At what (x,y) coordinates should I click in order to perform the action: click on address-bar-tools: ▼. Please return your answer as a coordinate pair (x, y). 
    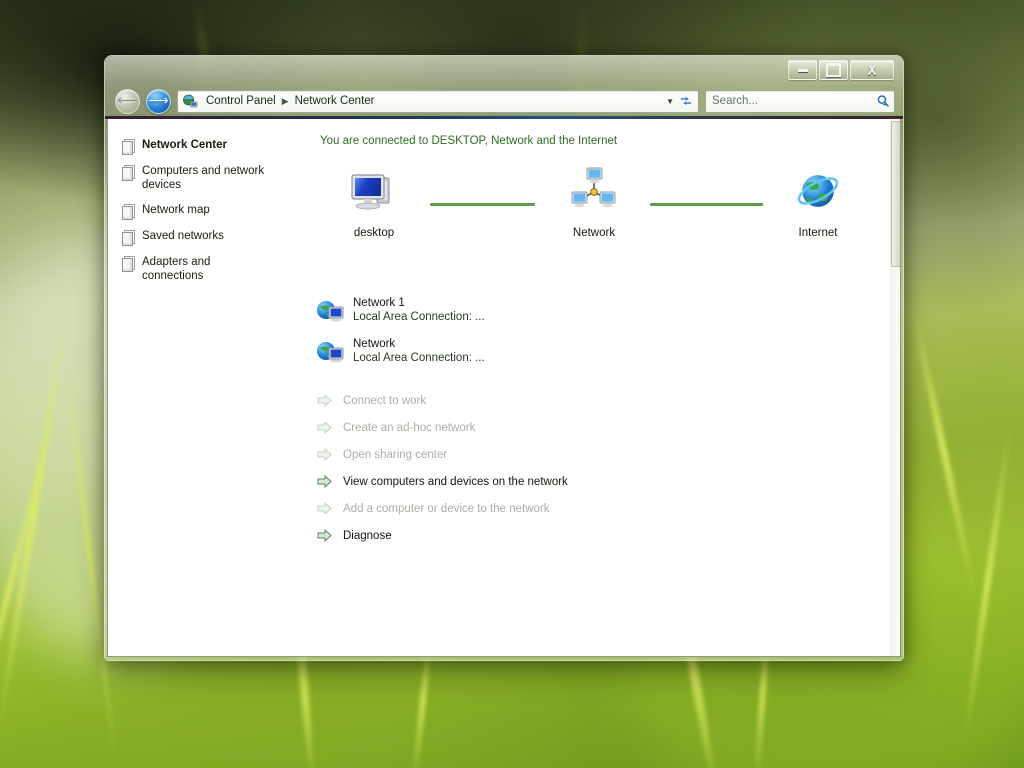
    Looking at the image, I should click on (681, 101).